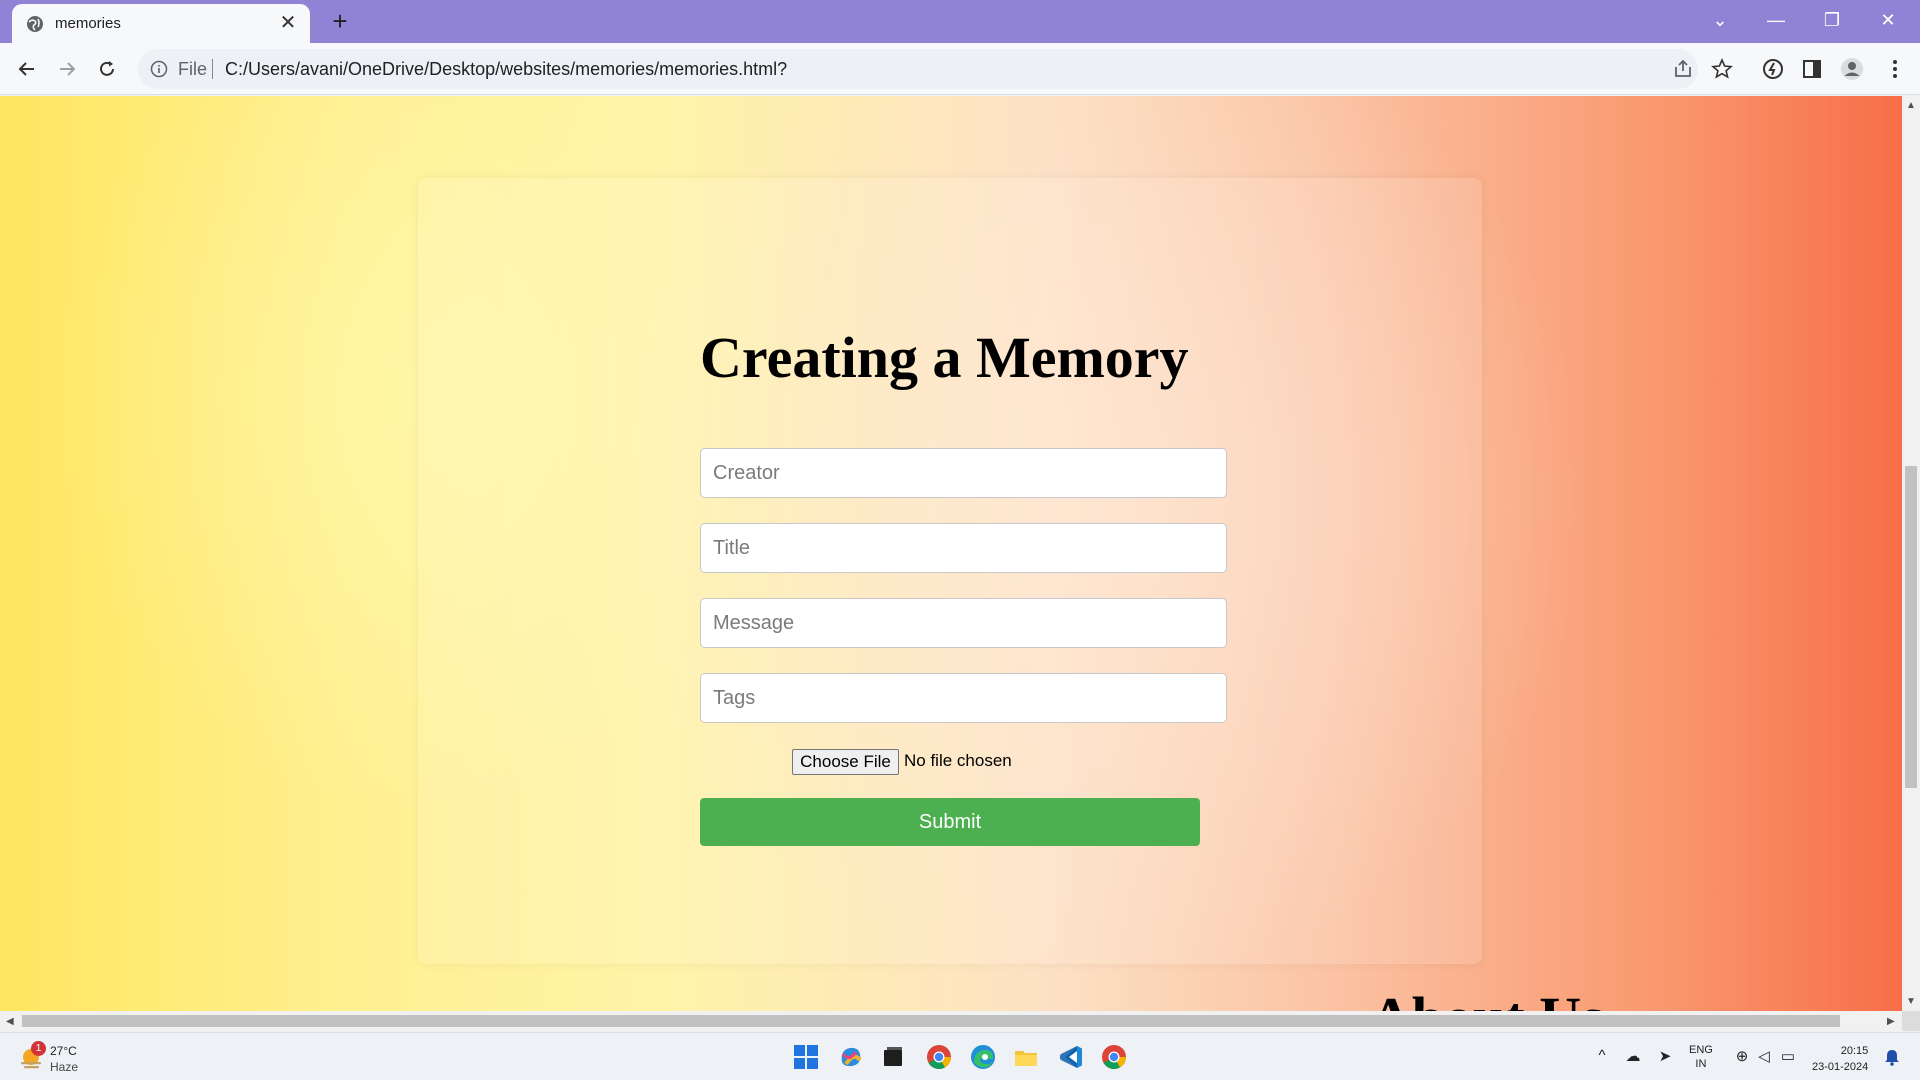  Describe the element at coordinates (340, 22) in the screenshot. I see `new-tab-button: +` at that location.